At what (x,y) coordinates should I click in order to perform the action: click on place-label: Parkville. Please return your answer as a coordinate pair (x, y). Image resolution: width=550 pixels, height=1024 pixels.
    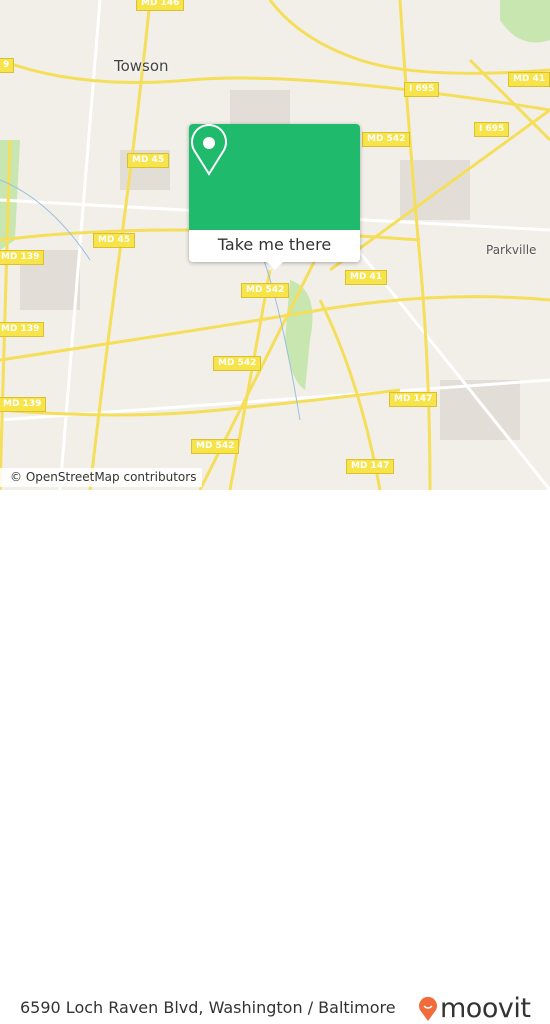
    Looking at the image, I should click on (511, 250).